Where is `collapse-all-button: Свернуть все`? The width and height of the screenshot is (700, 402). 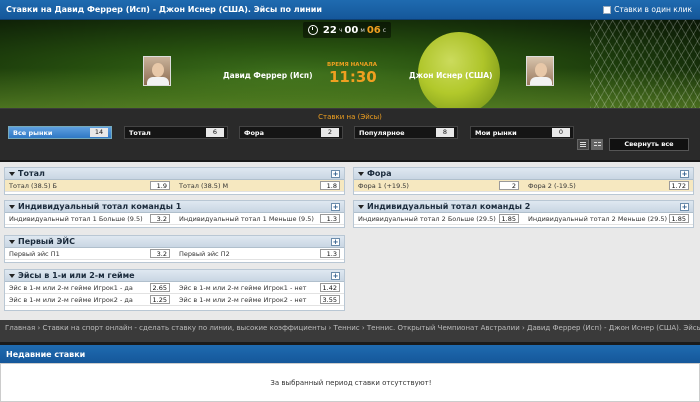 collapse-all-button: Свернуть все is located at coordinates (649, 144).